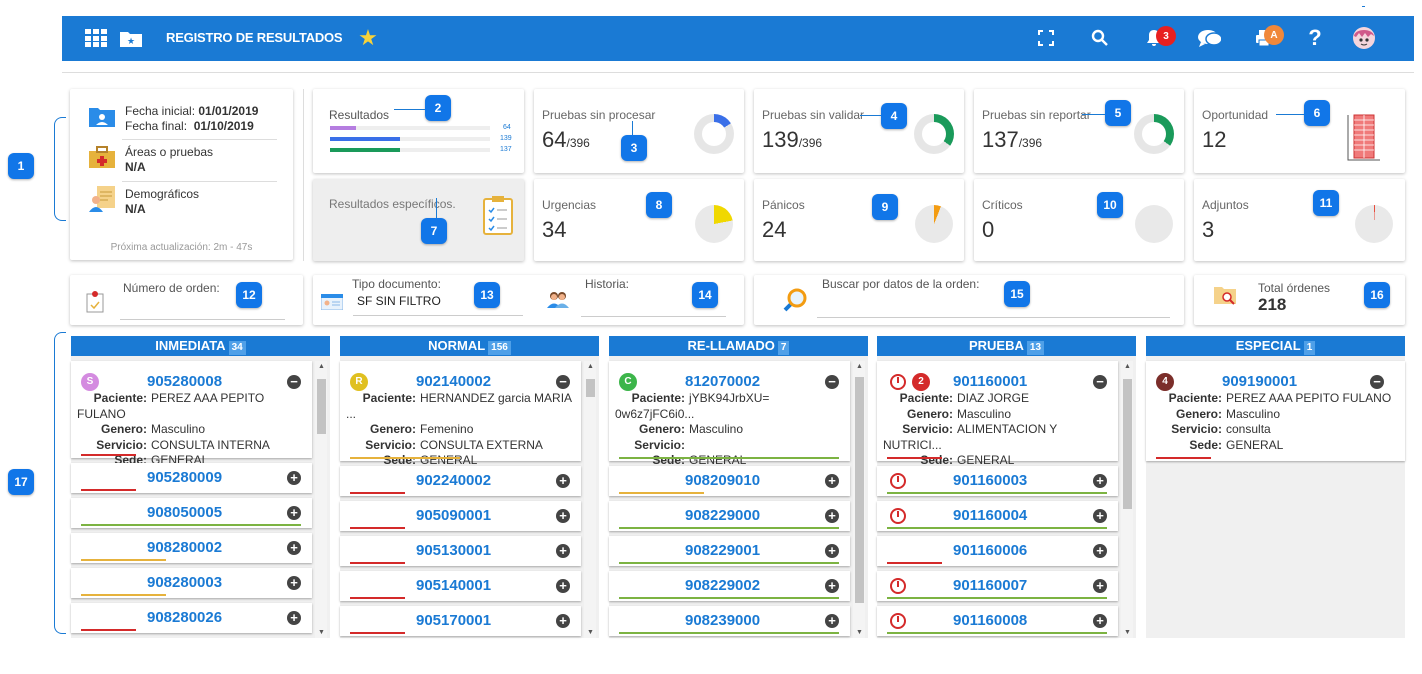 This screenshot has height=674, width=1422. I want to click on user-avatar, so click(1364, 38).